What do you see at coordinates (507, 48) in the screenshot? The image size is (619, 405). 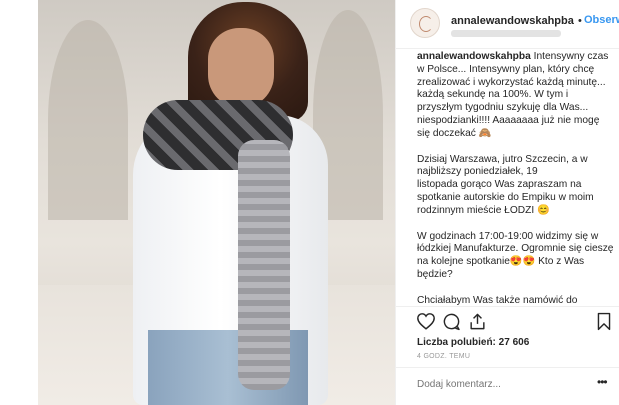 I see `header-divider` at bounding box center [507, 48].